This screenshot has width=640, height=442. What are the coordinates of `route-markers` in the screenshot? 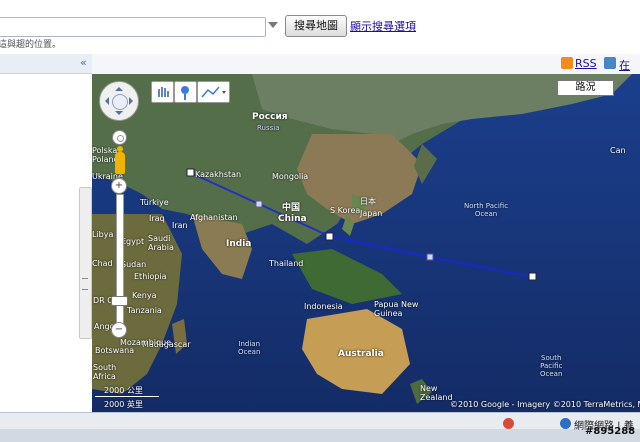 It's located at (361, 224).